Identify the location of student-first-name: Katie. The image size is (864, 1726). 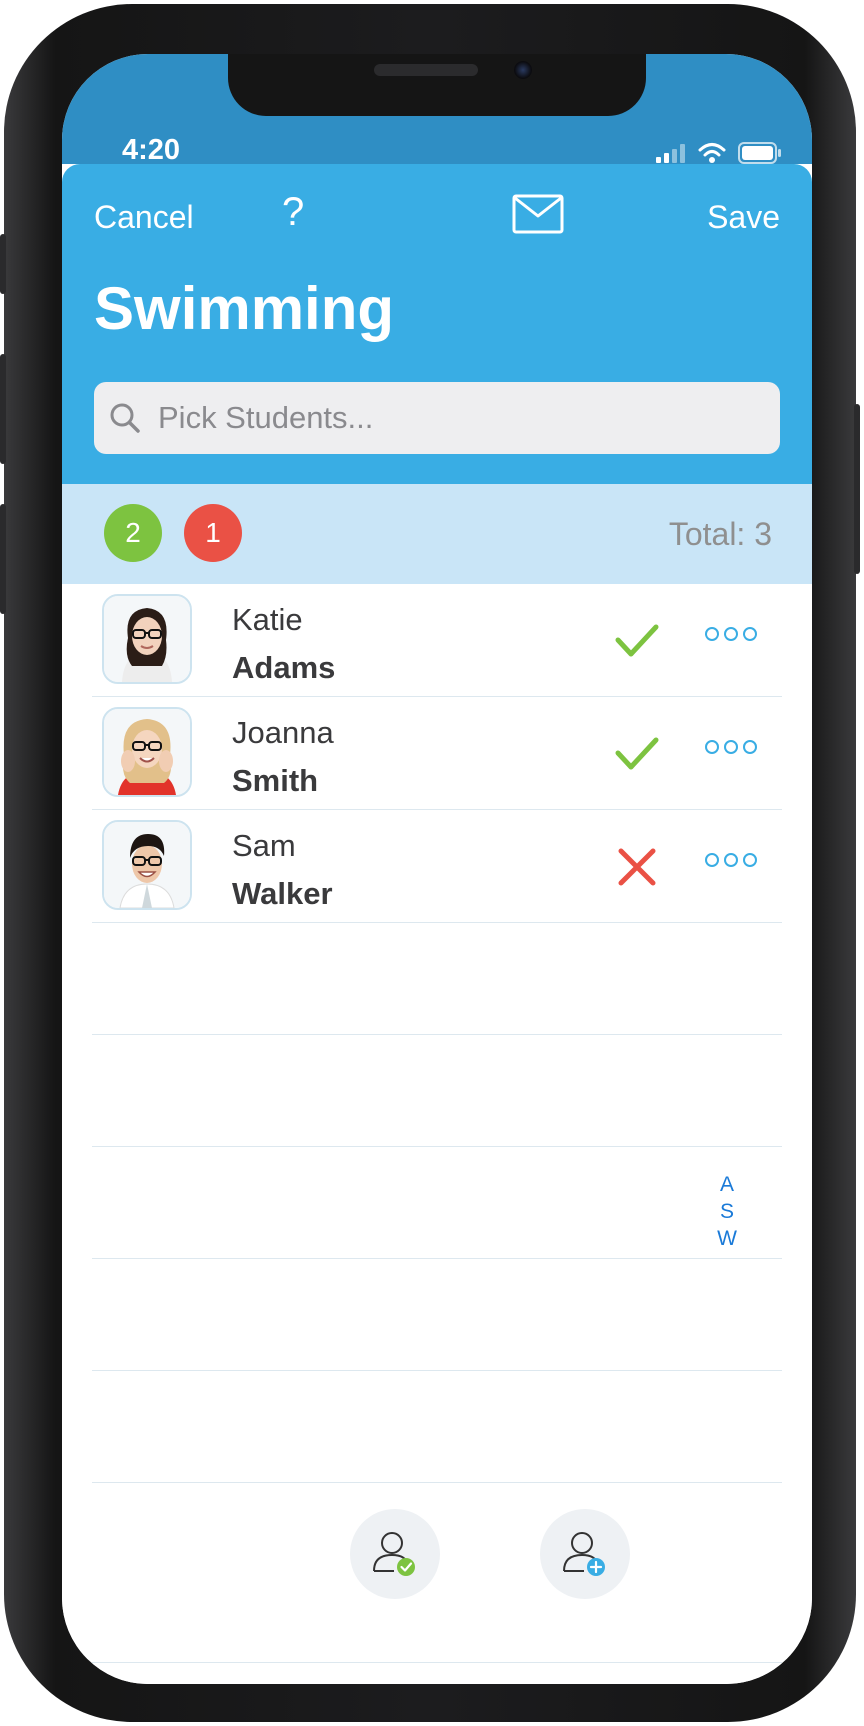
(267, 619).